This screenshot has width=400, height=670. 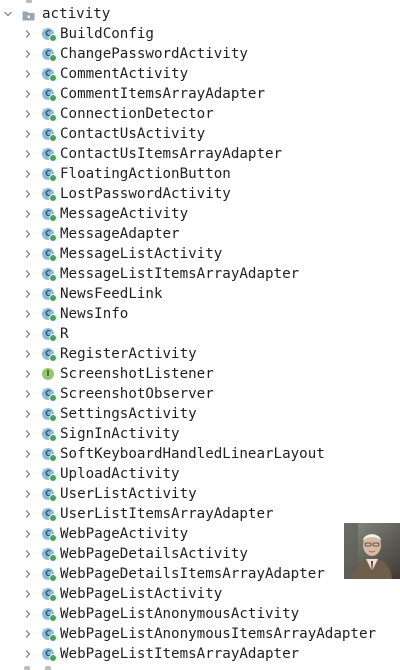 What do you see at coordinates (200, 134) in the screenshot?
I see `tree-item: C ContactUsActivity` at bounding box center [200, 134].